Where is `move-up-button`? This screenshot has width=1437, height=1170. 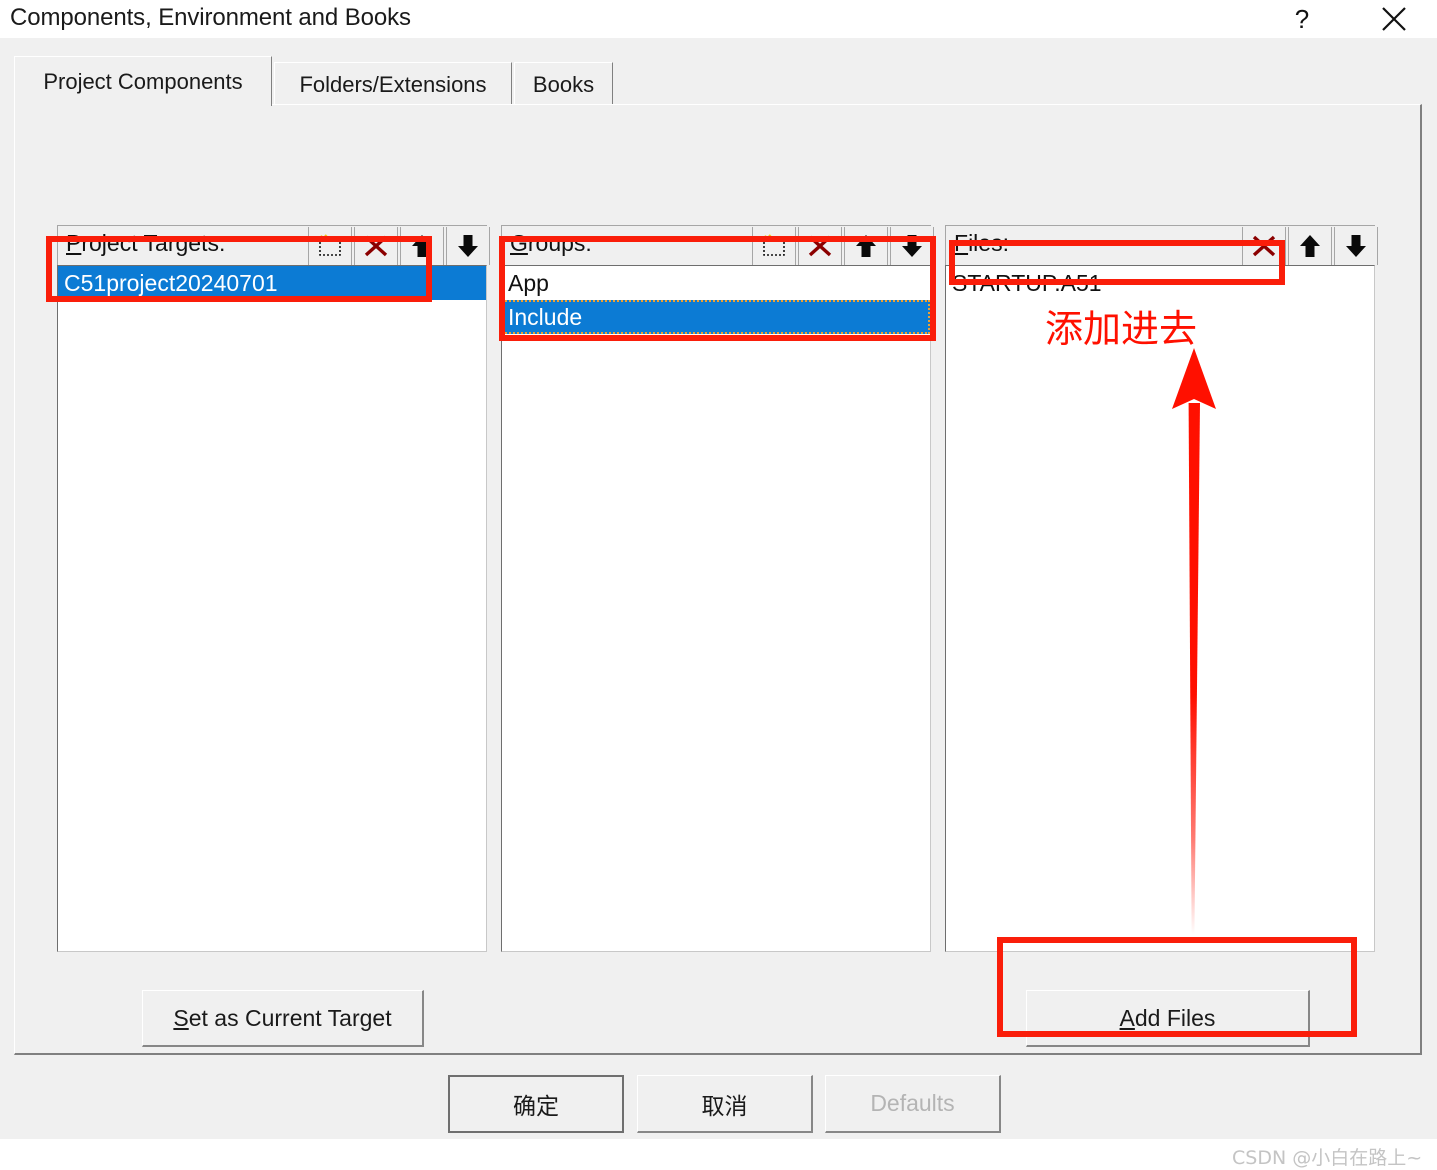
move-up-button is located at coordinates (422, 246).